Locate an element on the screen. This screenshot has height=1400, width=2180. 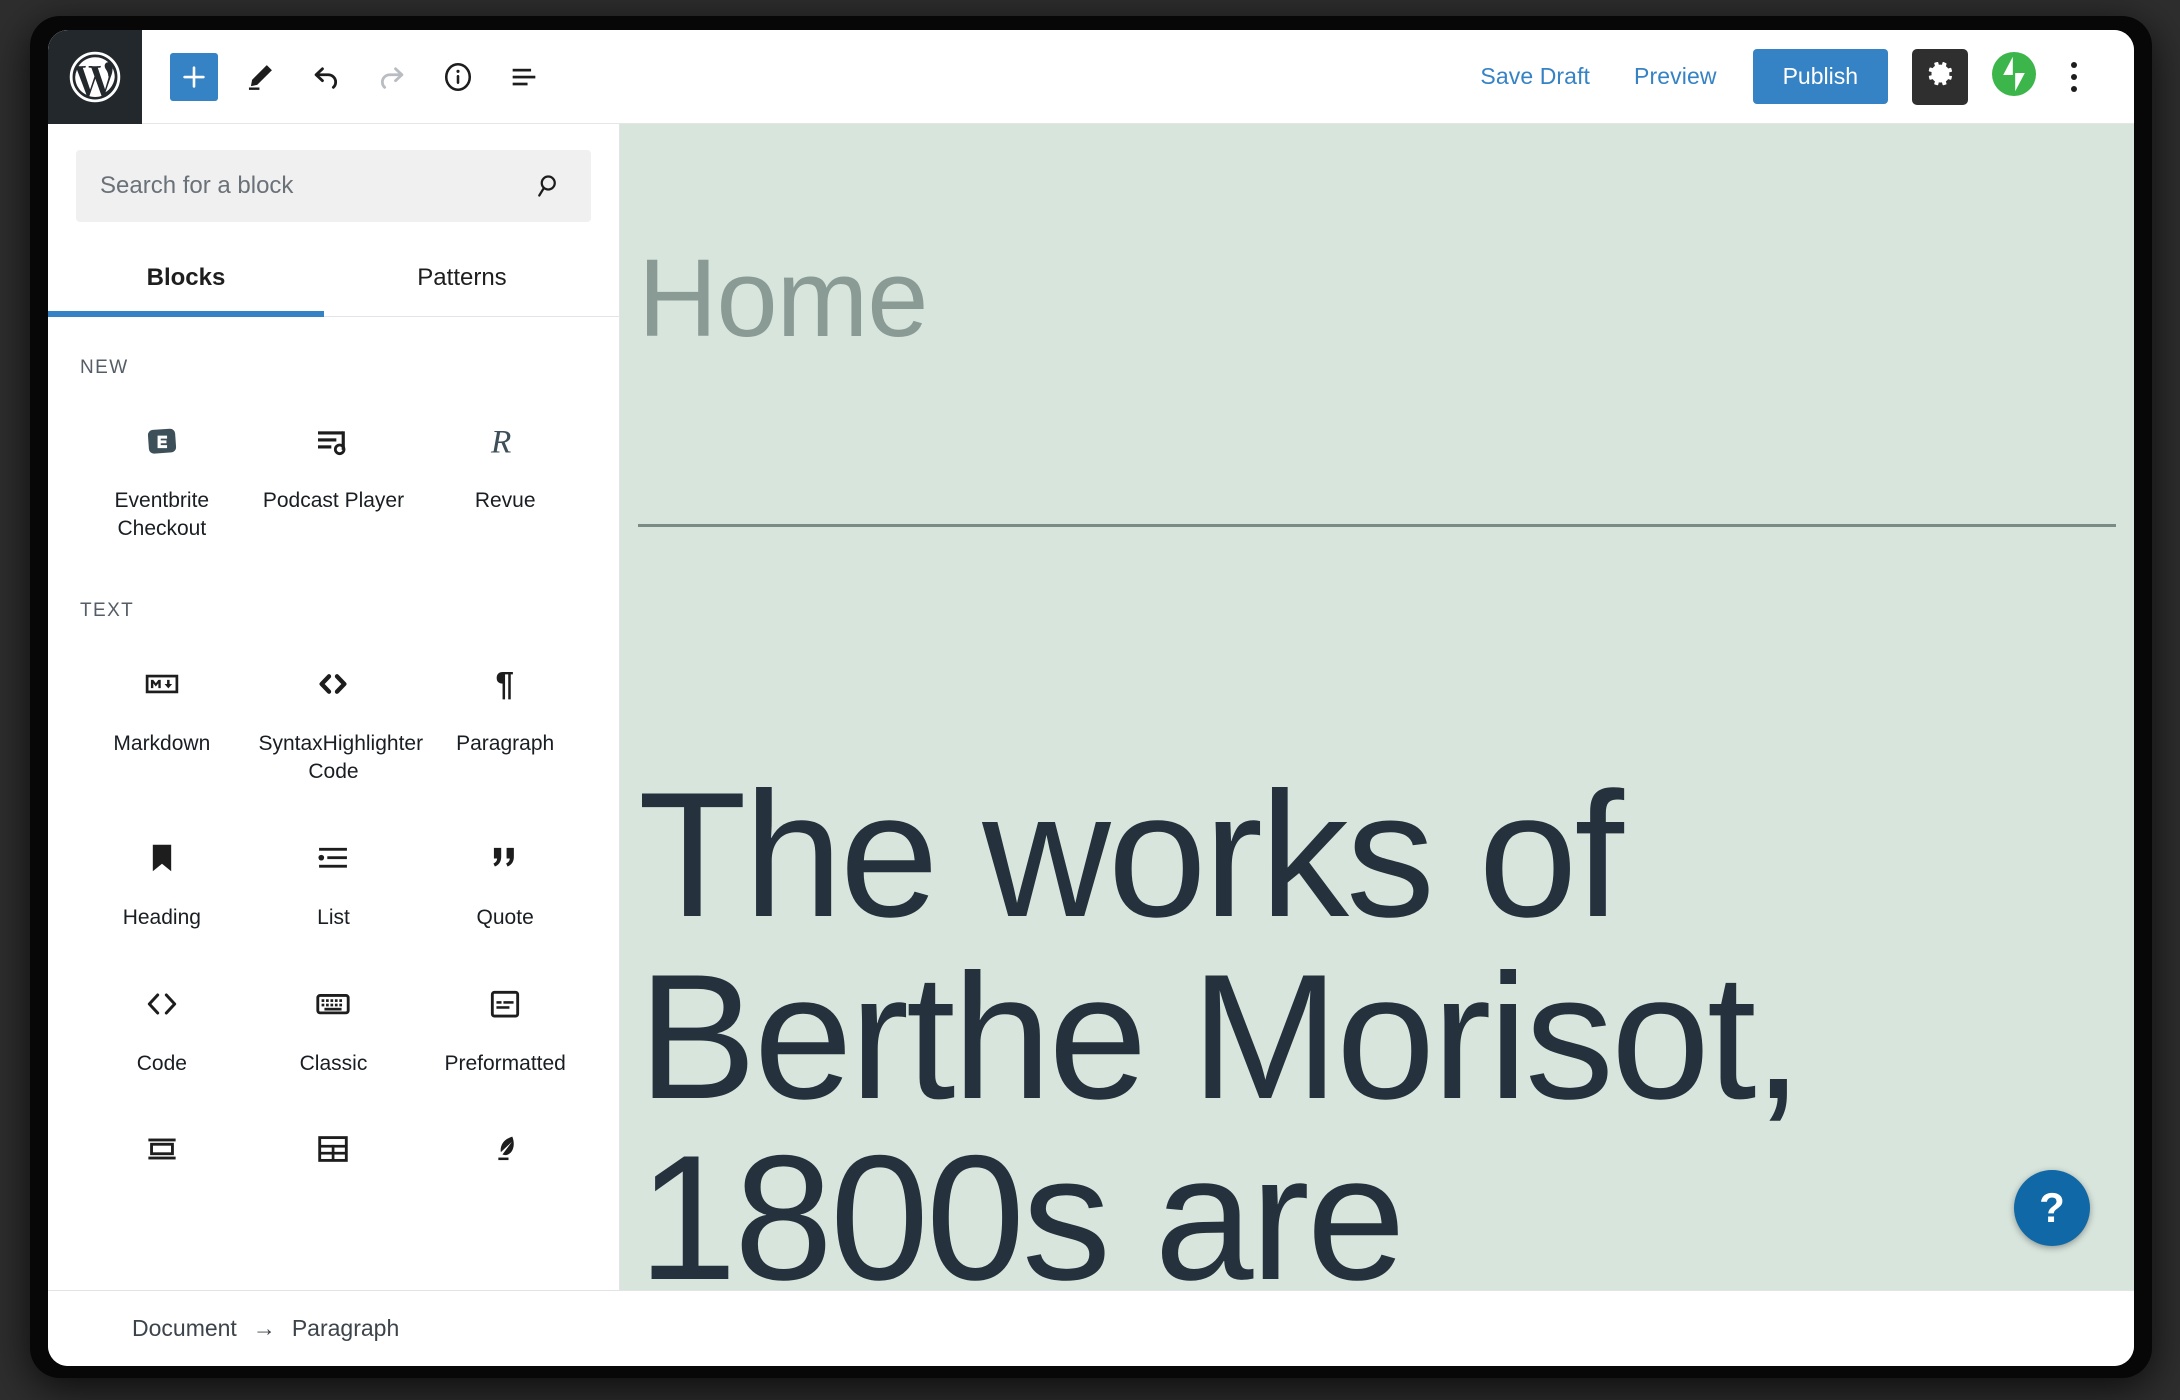
block-label: Quote is located at coordinates (505, 917).